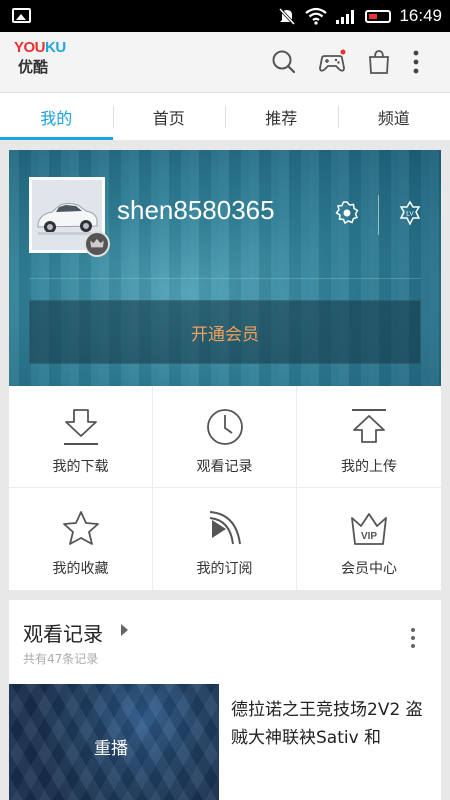 The image size is (450, 800). I want to click on tab-mine: 我的, so click(56, 116).